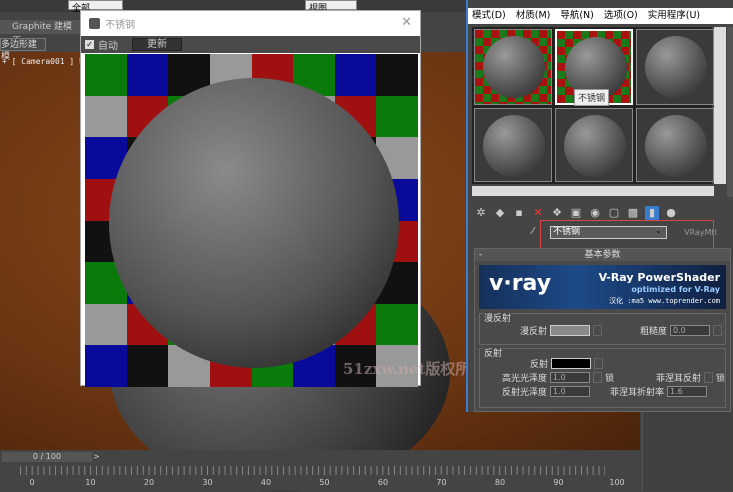  What do you see at coordinates (570, 391) in the screenshot?
I see `refl-gloss-spinner: 1.0` at bounding box center [570, 391].